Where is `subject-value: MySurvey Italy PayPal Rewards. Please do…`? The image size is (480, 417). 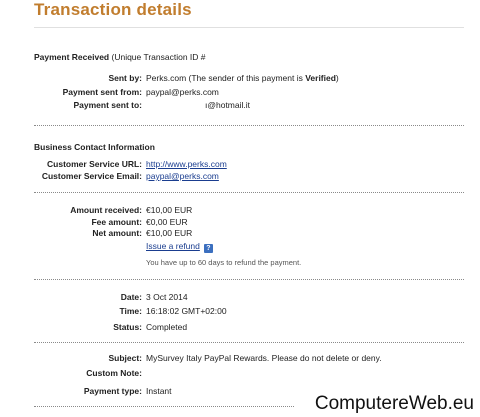 subject-value: MySurvey Italy PayPal Rewards. Please do… is located at coordinates (264, 358).